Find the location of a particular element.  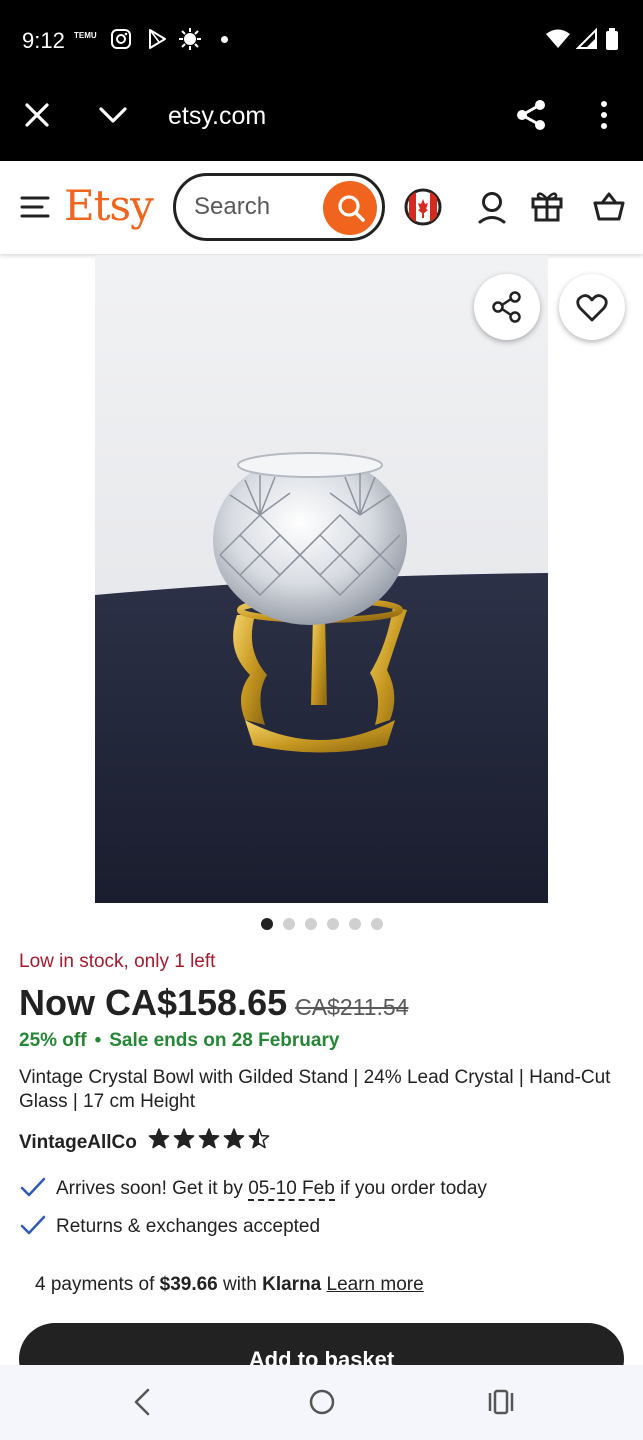

back-icon is located at coordinates (142, 1402).